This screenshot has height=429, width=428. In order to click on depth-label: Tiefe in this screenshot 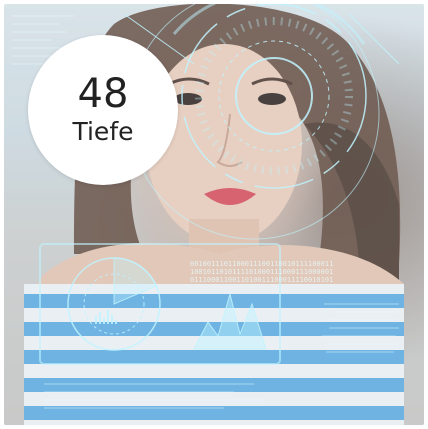, I will do `click(103, 131)`.